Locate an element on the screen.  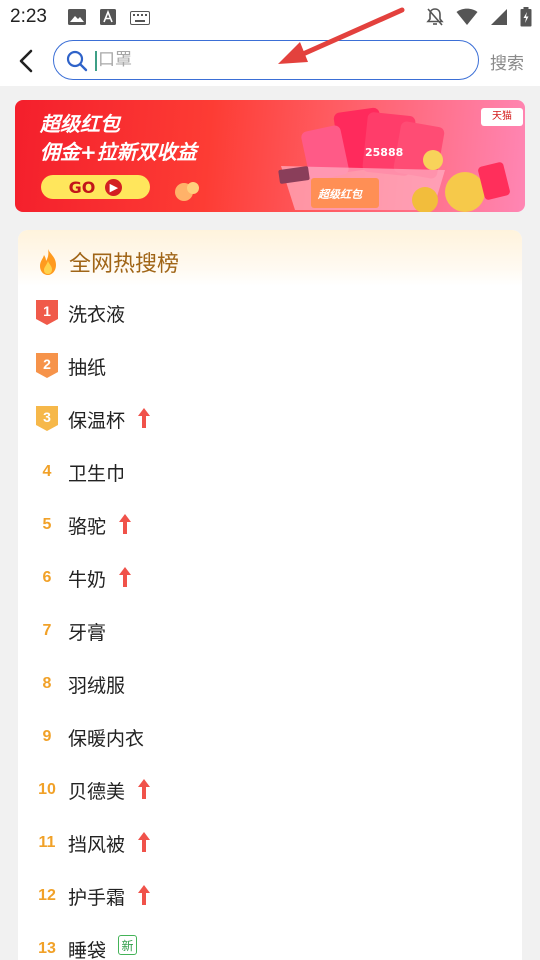
rank-number: 12 is located at coordinates (47, 895).